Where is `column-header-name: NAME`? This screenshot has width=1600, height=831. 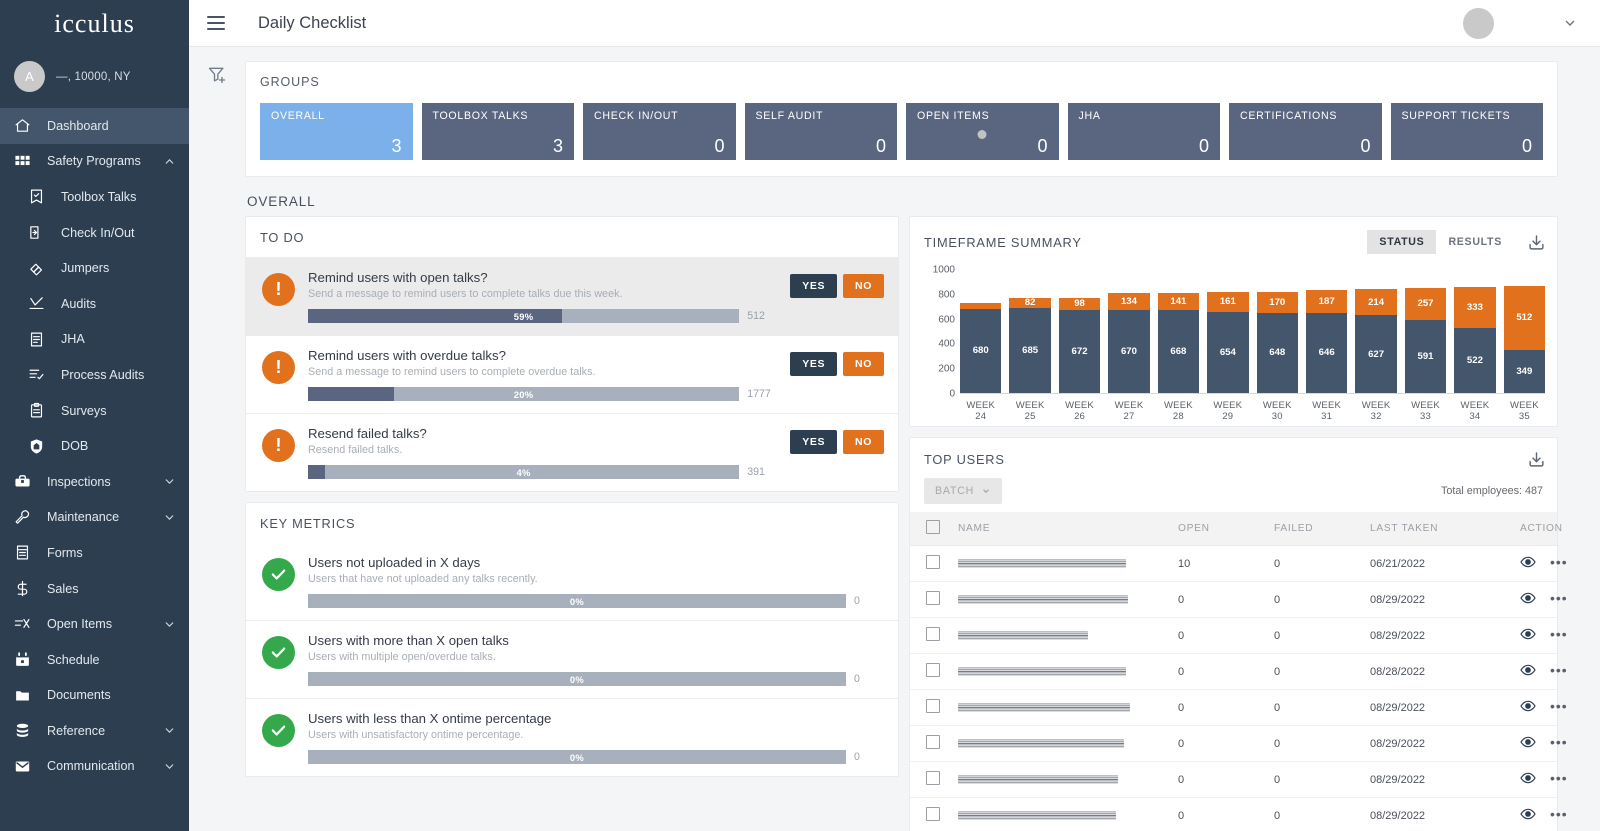
column-header-name: NAME is located at coordinates (1068, 529).